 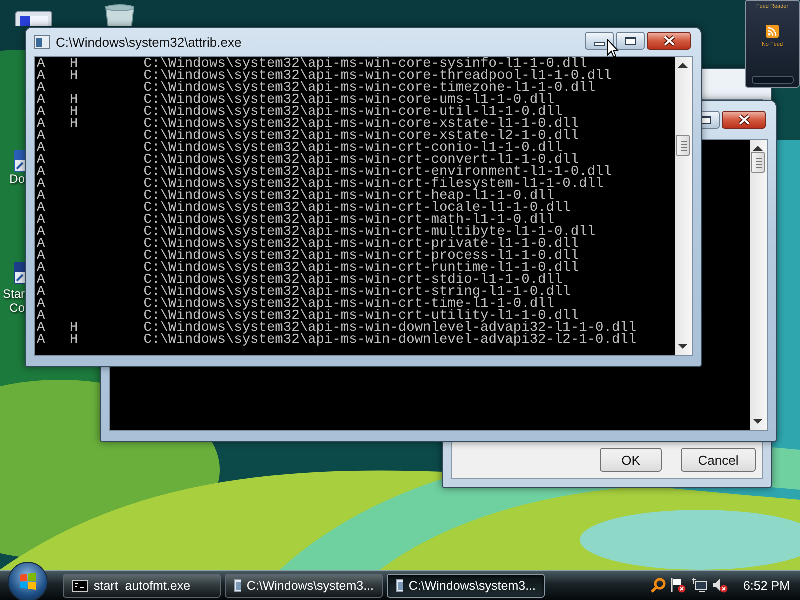 What do you see at coordinates (362, 245) in the screenshot?
I see `file-path: C:\Windows\system32\api-ms-win-crt-private-l1-1-0.dll` at bounding box center [362, 245].